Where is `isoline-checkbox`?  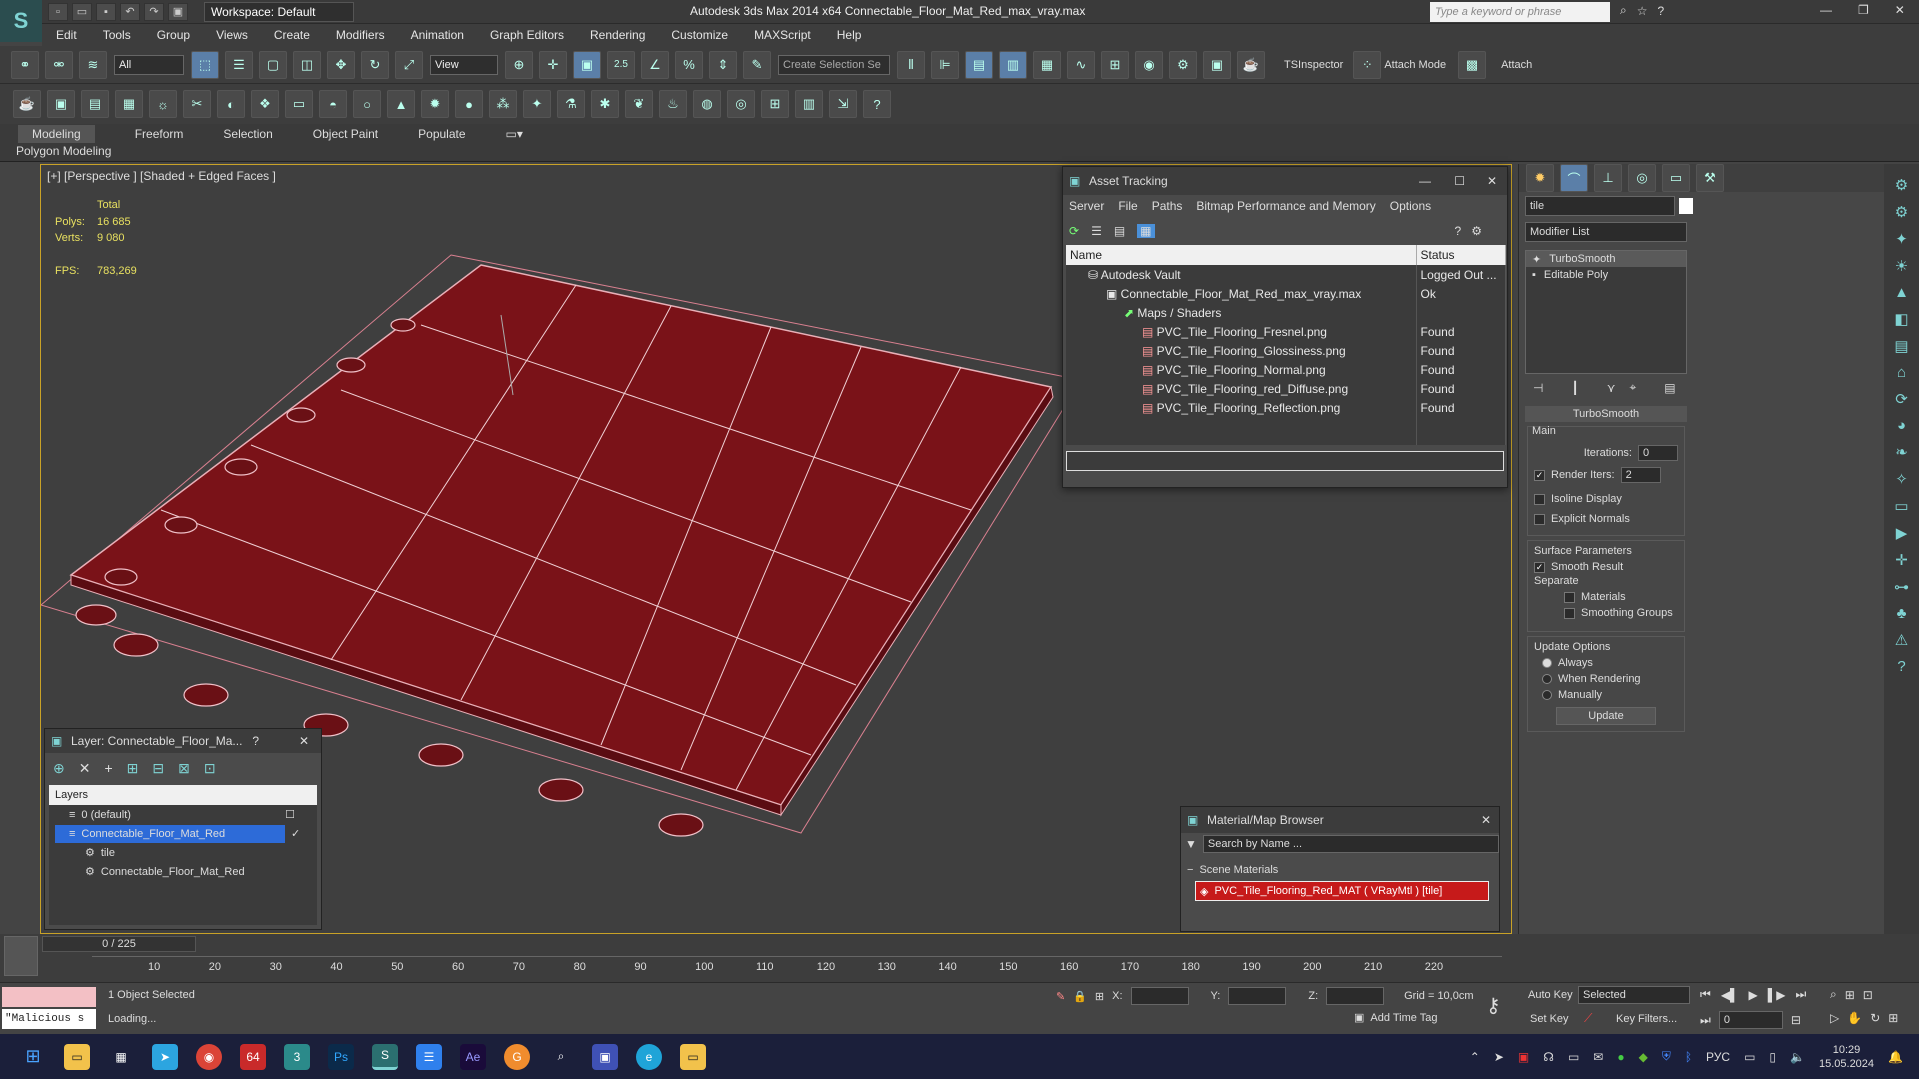
isoline-checkbox is located at coordinates (1539, 499).